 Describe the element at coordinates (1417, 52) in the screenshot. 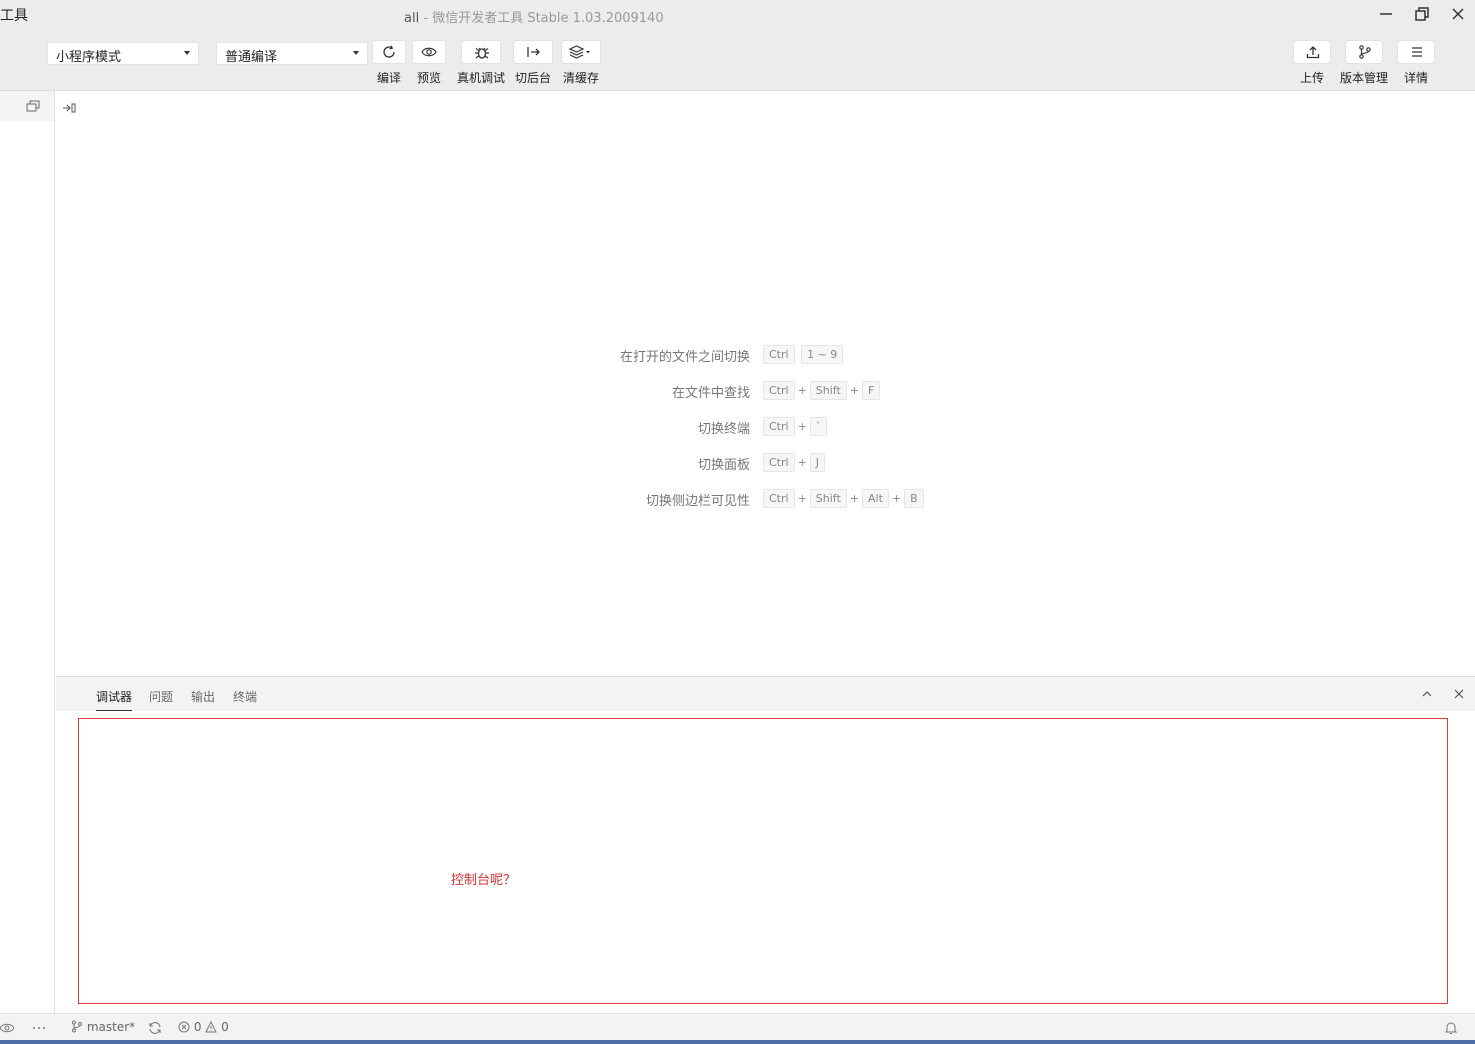

I see `menu-icon` at that location.